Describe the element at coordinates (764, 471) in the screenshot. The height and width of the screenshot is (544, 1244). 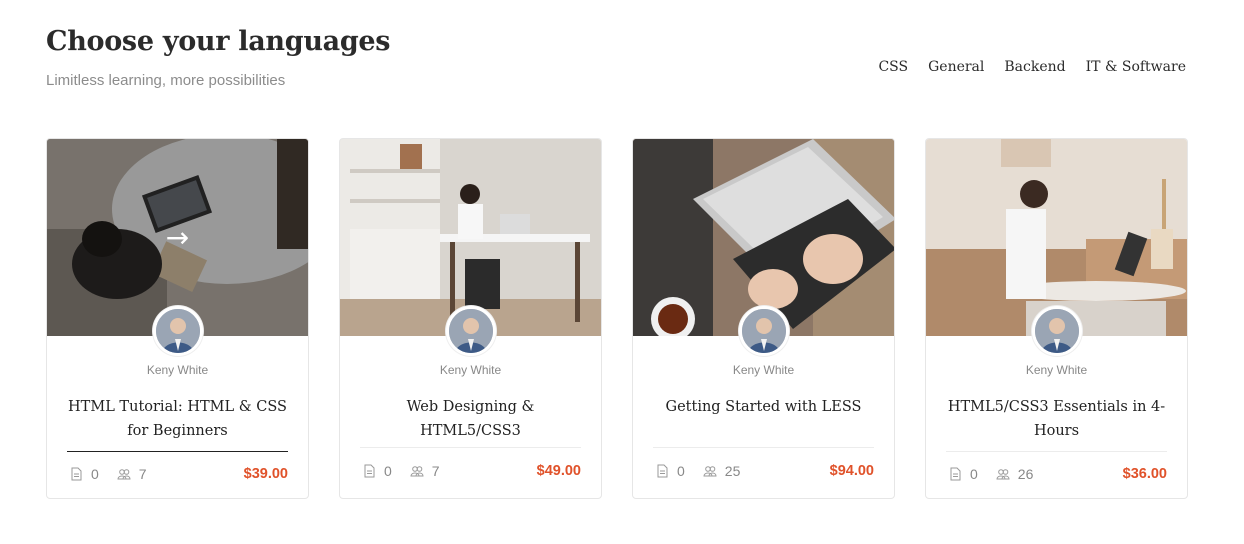
I see `course-meta: 0 25 $94.00` at that location.